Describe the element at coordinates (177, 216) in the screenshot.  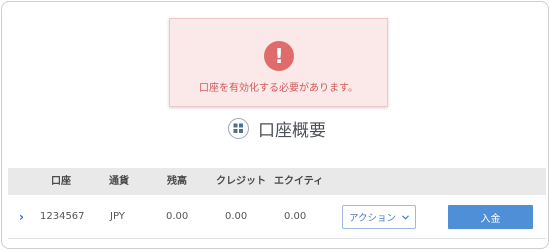
I see `cell-balance: 0.00` at that location.